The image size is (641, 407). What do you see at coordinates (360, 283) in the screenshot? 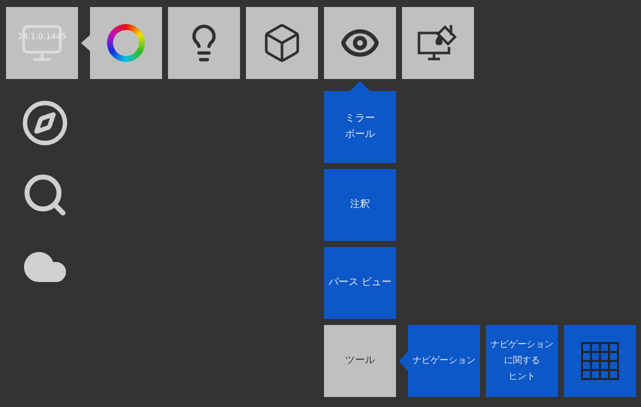
I see `submenu-tile: パース ビュー` at bounding box center [360, 283].